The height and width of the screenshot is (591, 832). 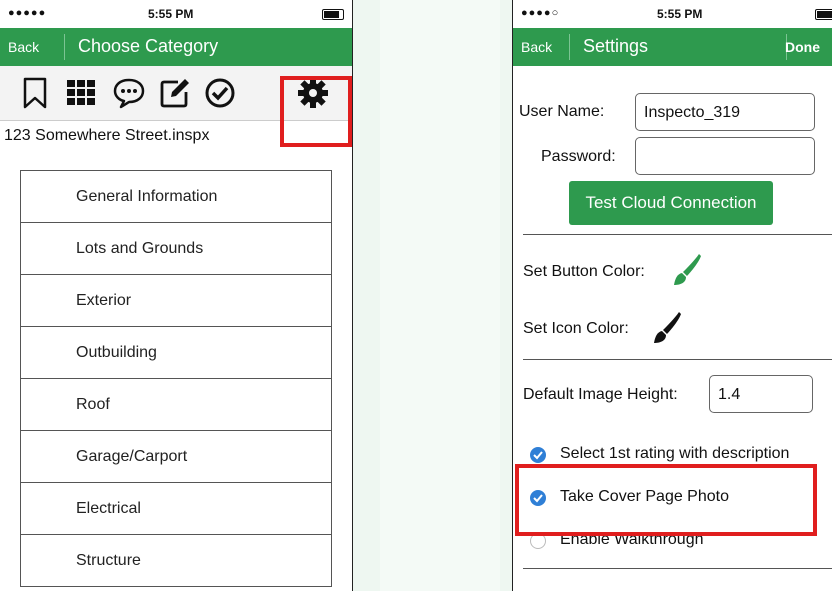 I want to click on list-item: Lots and Grounds, so click(x=176, y=249).